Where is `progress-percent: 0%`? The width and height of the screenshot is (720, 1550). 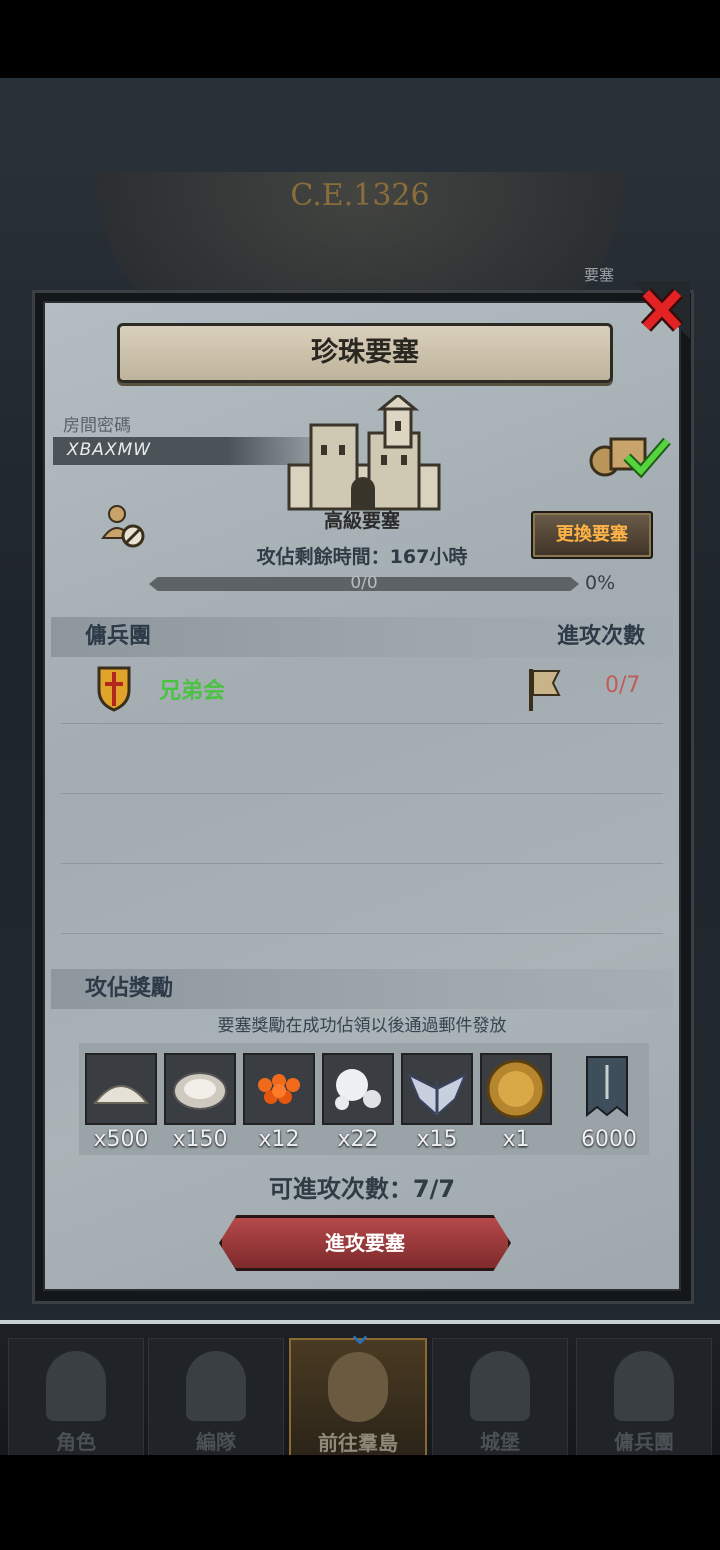 progress-percent: 0% is located at coordinates (600, 583).